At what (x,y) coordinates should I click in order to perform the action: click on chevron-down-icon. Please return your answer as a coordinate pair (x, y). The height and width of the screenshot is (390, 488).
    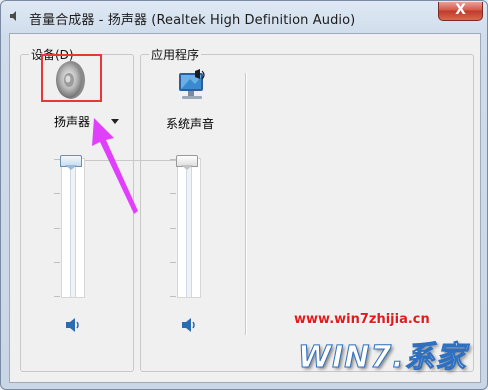
    Looking at the image, I should click on (115, 121).